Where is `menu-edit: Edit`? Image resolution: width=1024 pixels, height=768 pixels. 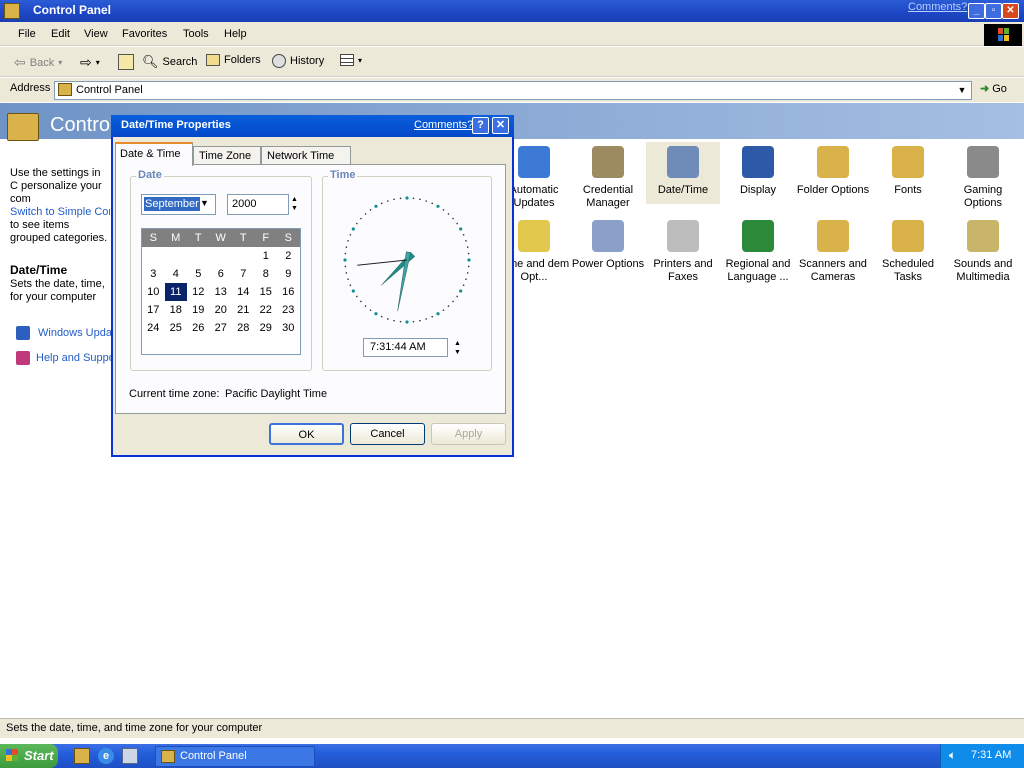 menu-edit: Edit is located at coordinates (60, 34).